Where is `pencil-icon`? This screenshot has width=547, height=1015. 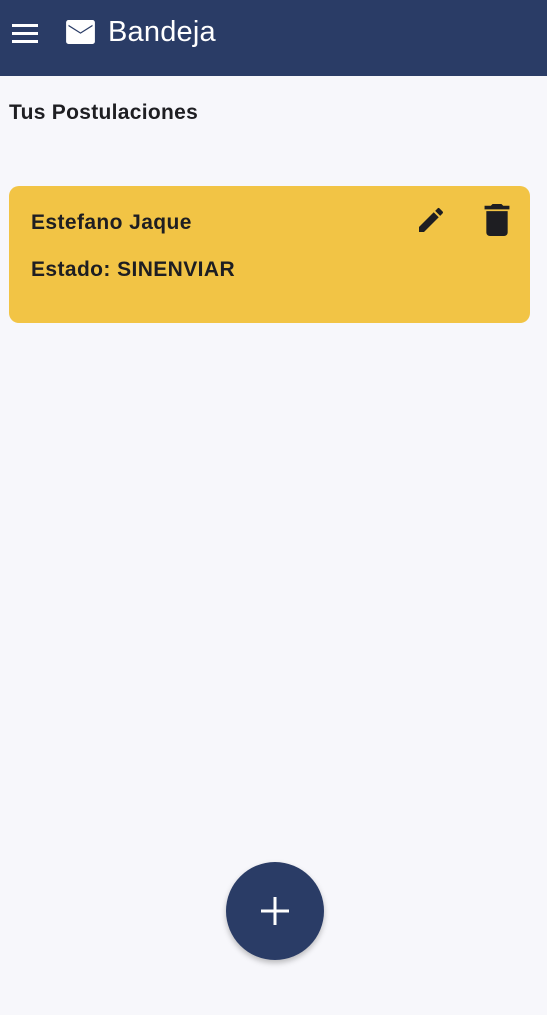
pencil-icon is located at coordinates (431, 219).